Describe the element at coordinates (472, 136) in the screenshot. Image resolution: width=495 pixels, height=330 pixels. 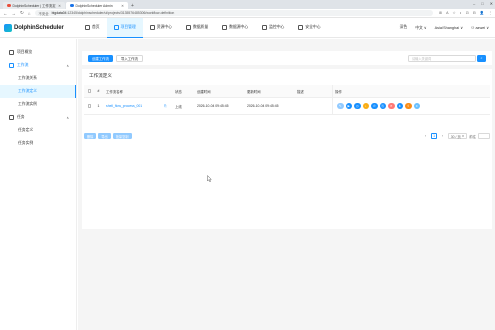
I see `jump-label: 前往` at that location.